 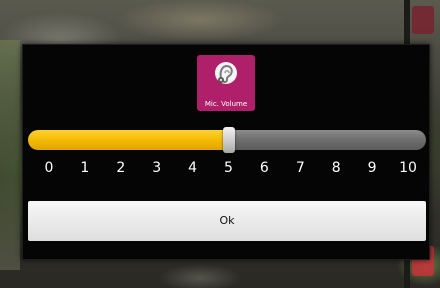 What do you see at coordinates (193, 168) in the screenshot?
I see `tick-label: 4` at bounding box center [193, 168].